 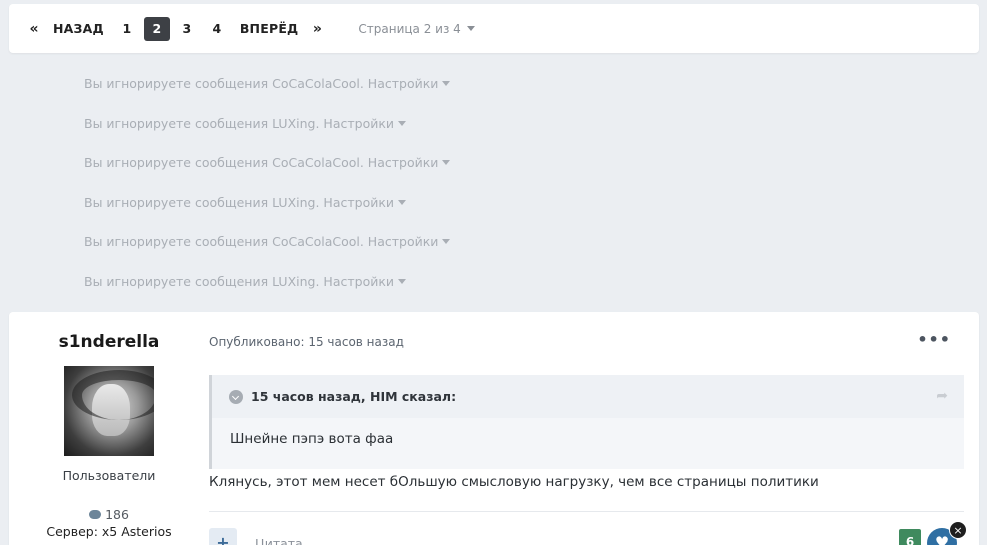 What do you see at coordinates (236, 396) in the screenshot?
I see `chevron-down-icon` at bounding box center [236, 396].